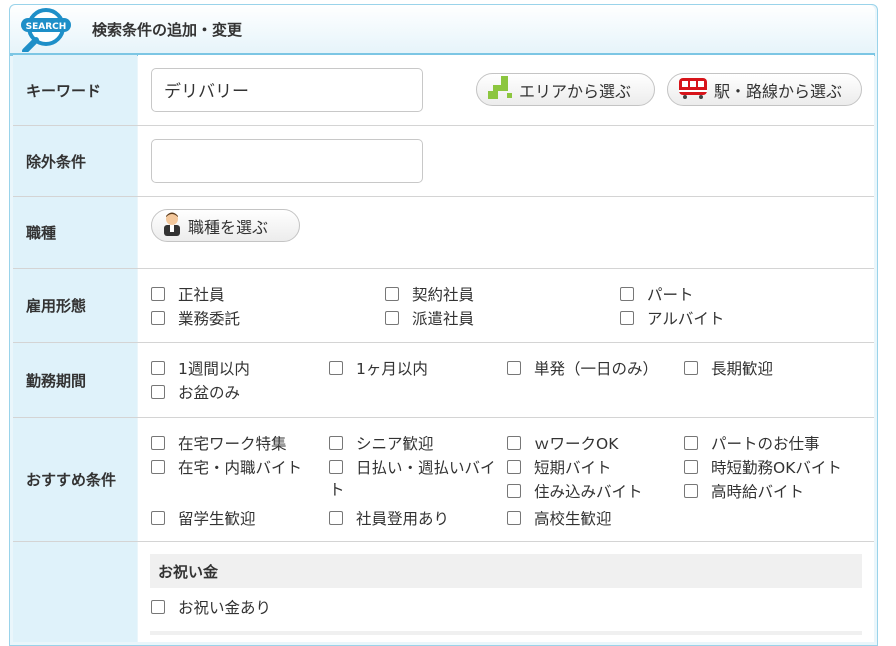  I want to click on train-icon, so click(693, 90).